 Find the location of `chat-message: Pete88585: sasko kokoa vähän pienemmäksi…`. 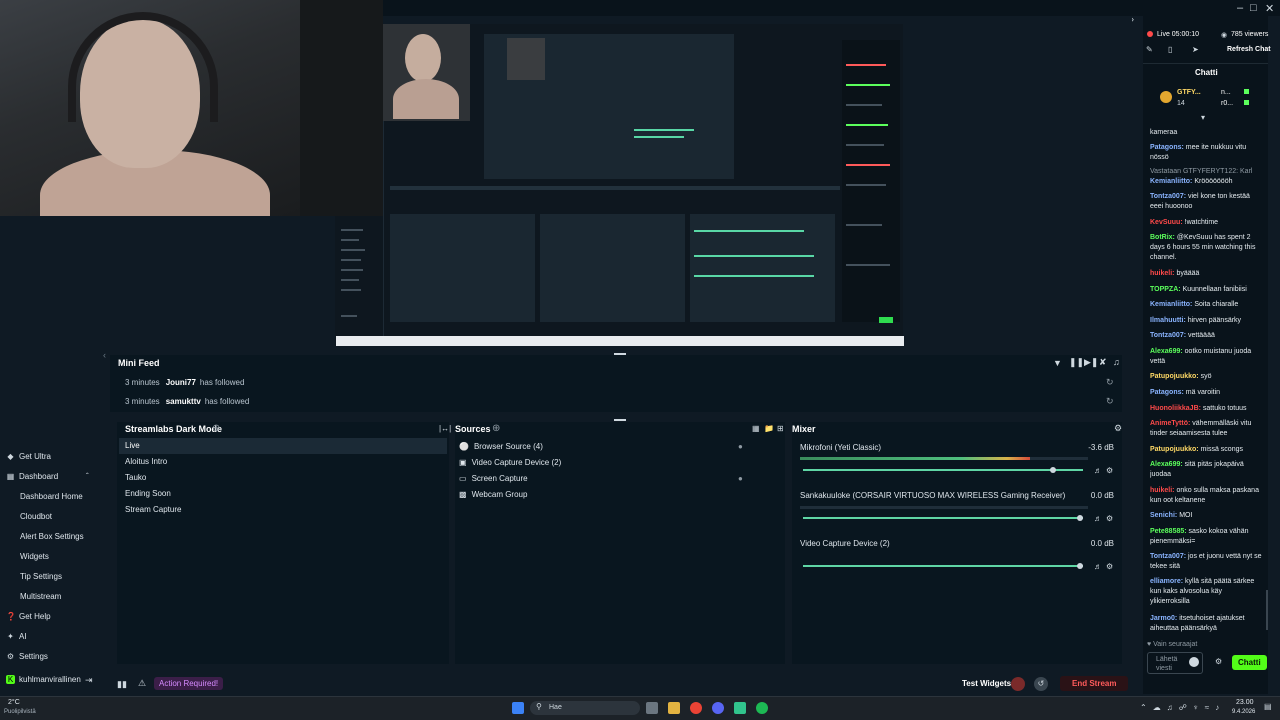

chat-message: Pete88585: sasko kokoa vähän pienemmäksi… is located at coordinates (1199, 536).